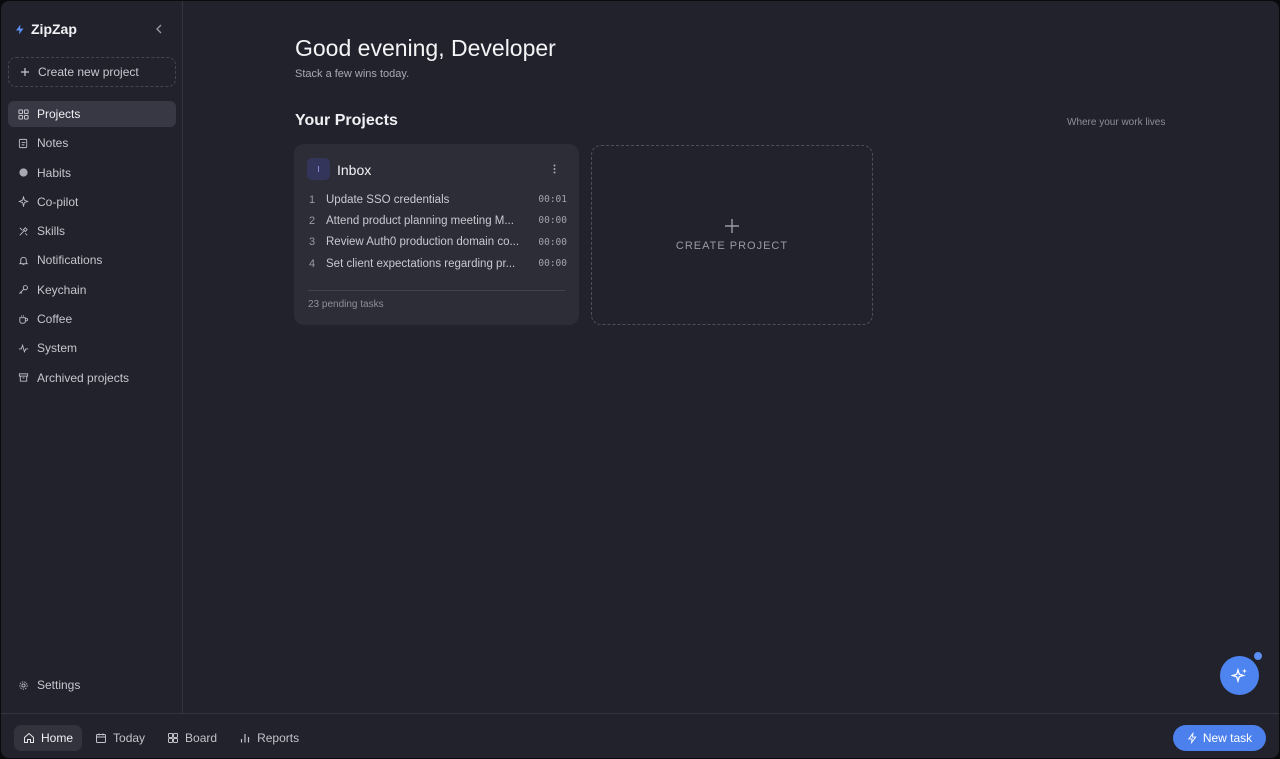  I want to click on sidebar-item-coffee: Coffee, so click(92, 319).